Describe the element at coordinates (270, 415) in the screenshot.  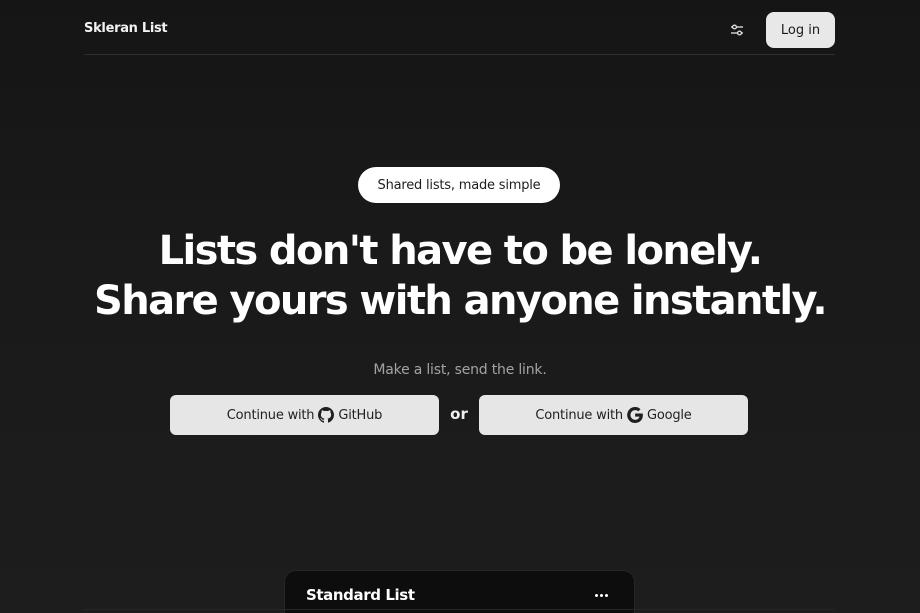
I see `github-button-prefix: Continue with` at that location.